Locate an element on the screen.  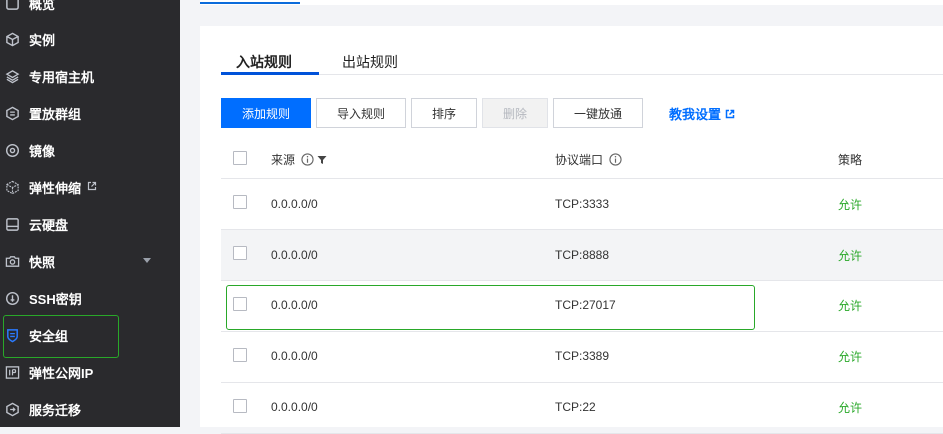
sort-button: 排序 is located at coordinates (444, 113).